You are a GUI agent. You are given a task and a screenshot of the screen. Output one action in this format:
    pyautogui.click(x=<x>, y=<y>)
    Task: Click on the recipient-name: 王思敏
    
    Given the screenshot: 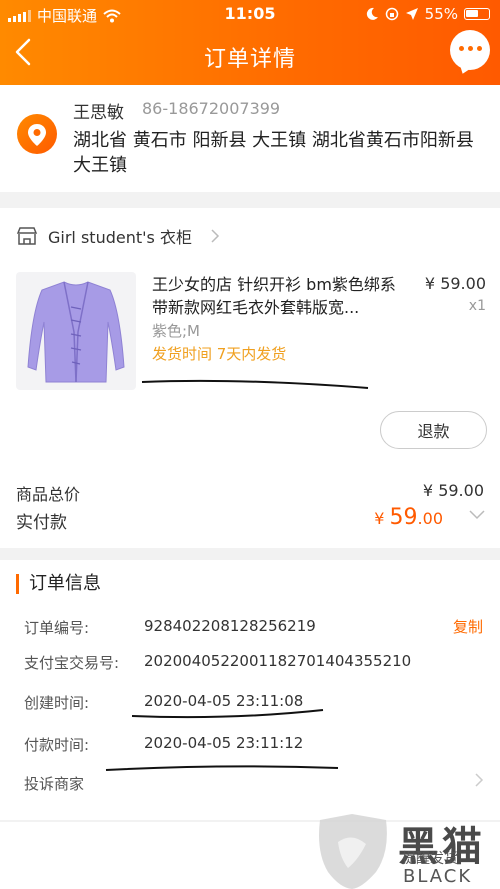 What is the action you would take?
    pyautogui.click(x=98, y=113)
    